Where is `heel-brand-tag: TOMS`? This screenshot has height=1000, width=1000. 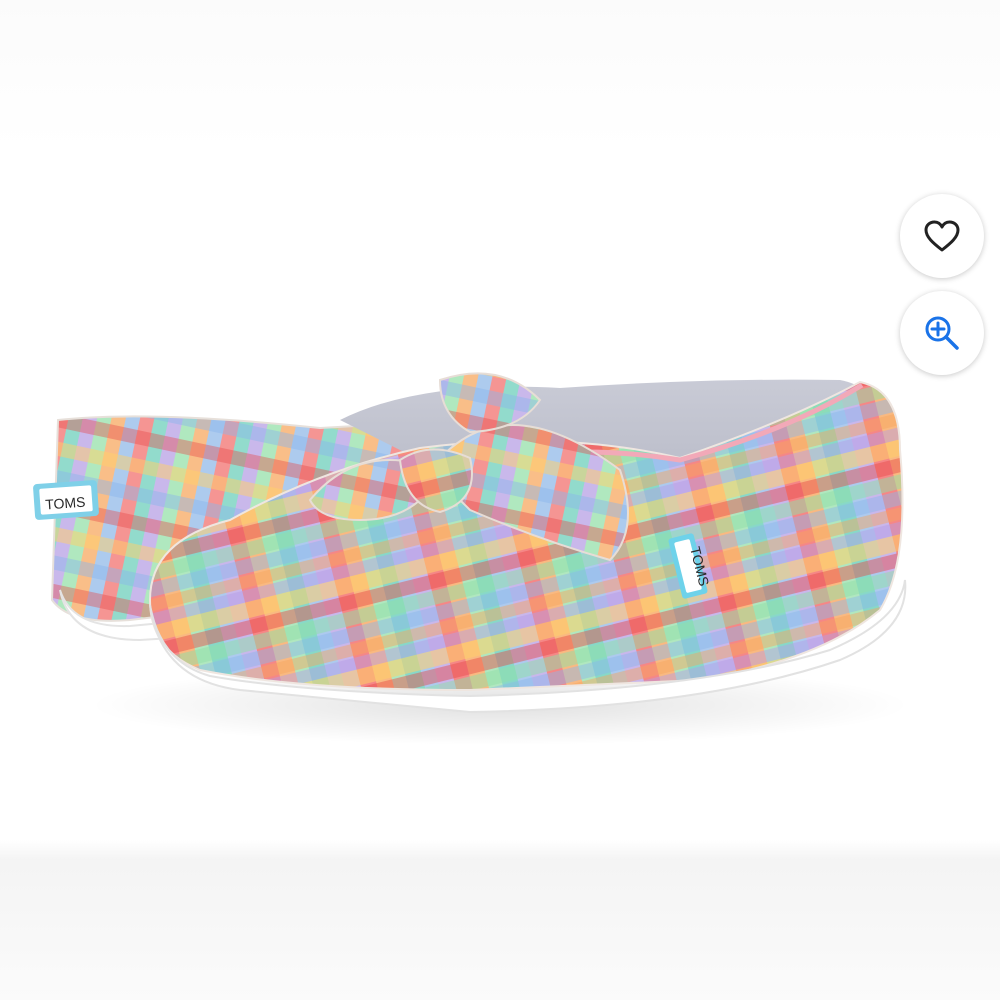
heel-brand-tag: TOMS is located at coordinates (65, 503).